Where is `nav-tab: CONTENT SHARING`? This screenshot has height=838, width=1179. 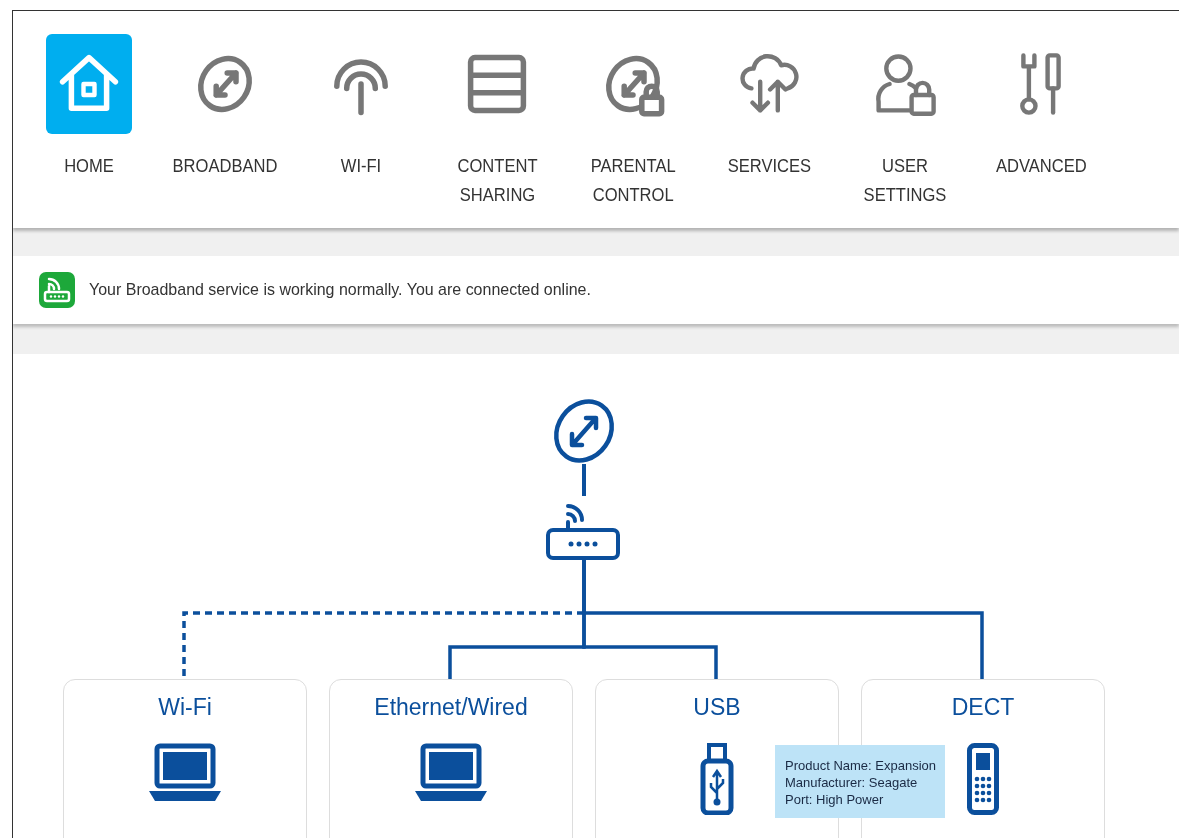 nav-tab: CONTENT SHARING is located at coordinates (497, 131).